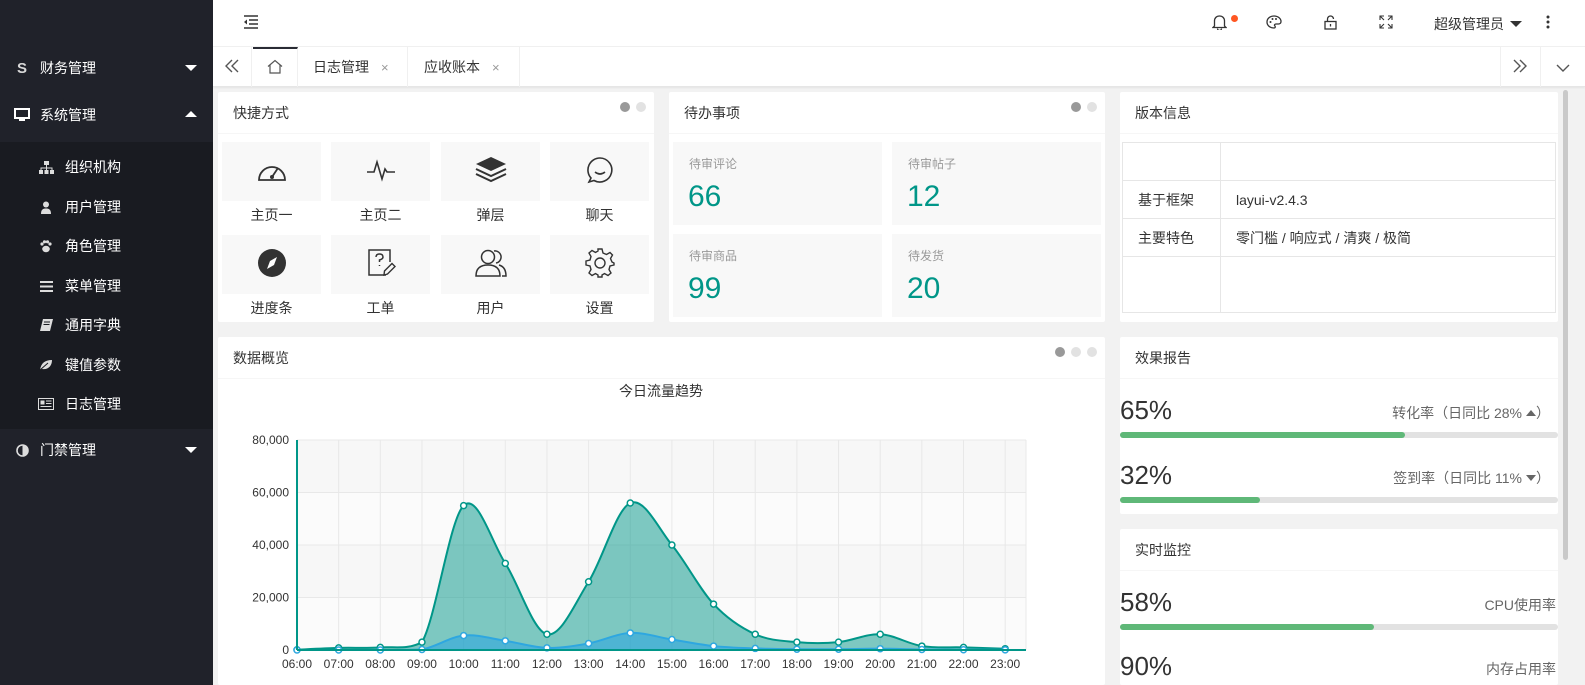 The image size is (1585, 685). What do you see at coordinates (1339, 237) in the screenshot?
I see `table-row: 主要特色 零门槛 / 响应式 / 清爽 / 极简` at bounding box center [1339, 237].